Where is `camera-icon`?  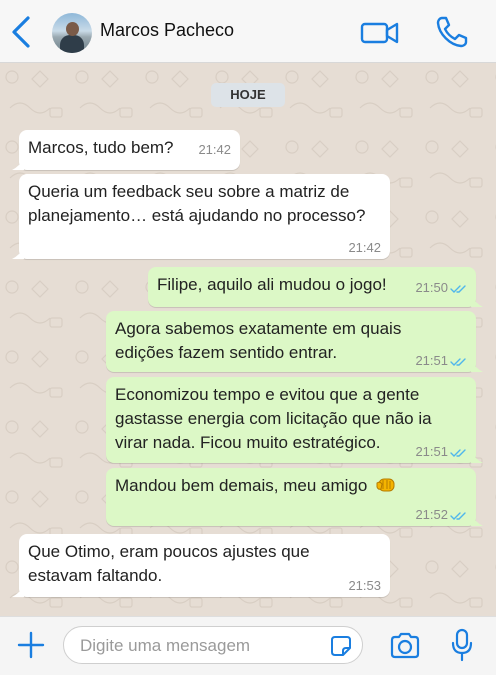 camera-icon is located at coordinates (405, 645).